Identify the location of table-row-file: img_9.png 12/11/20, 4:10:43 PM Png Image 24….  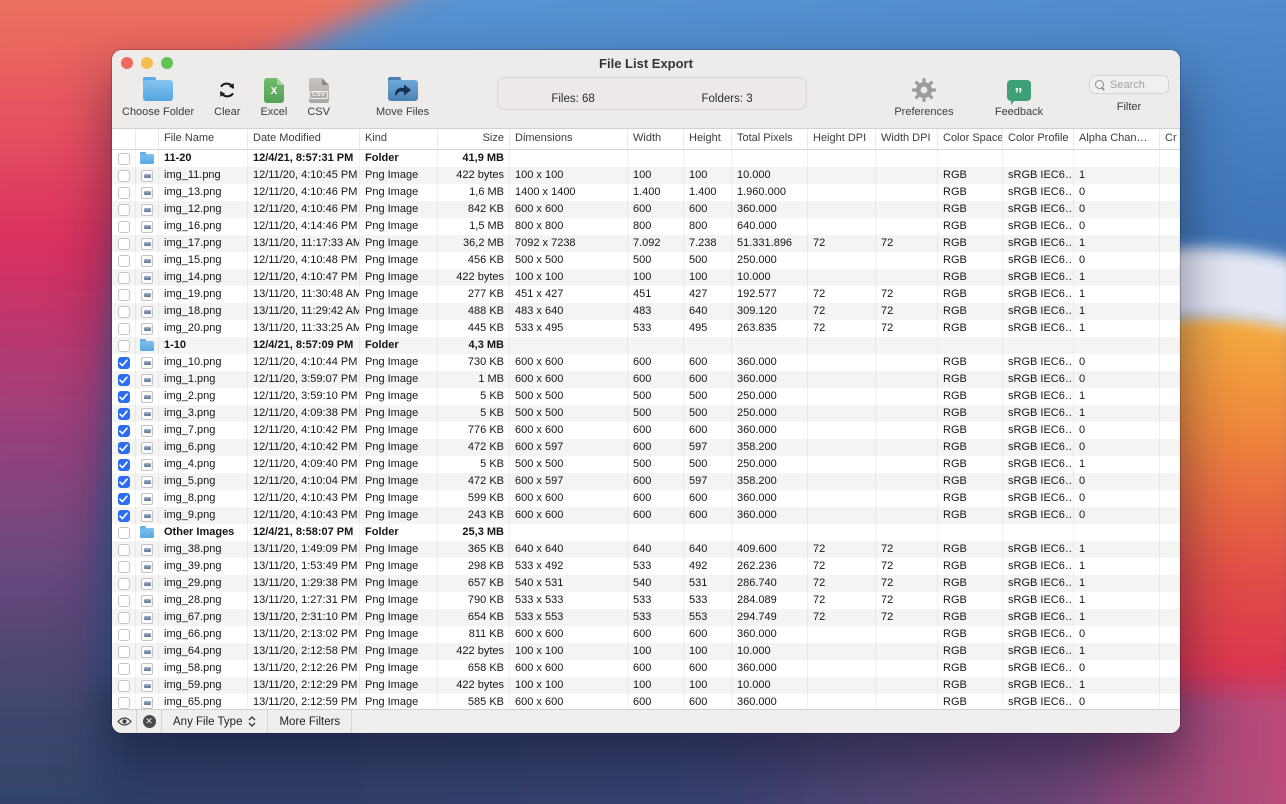
(646, 515).